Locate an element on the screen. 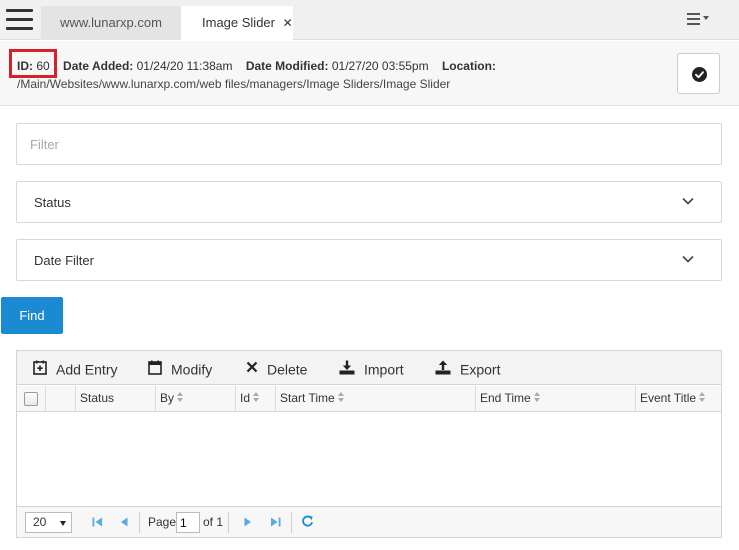 The image size is (739, 550). page-size-value: 20 is located at coordinates (40, 522).